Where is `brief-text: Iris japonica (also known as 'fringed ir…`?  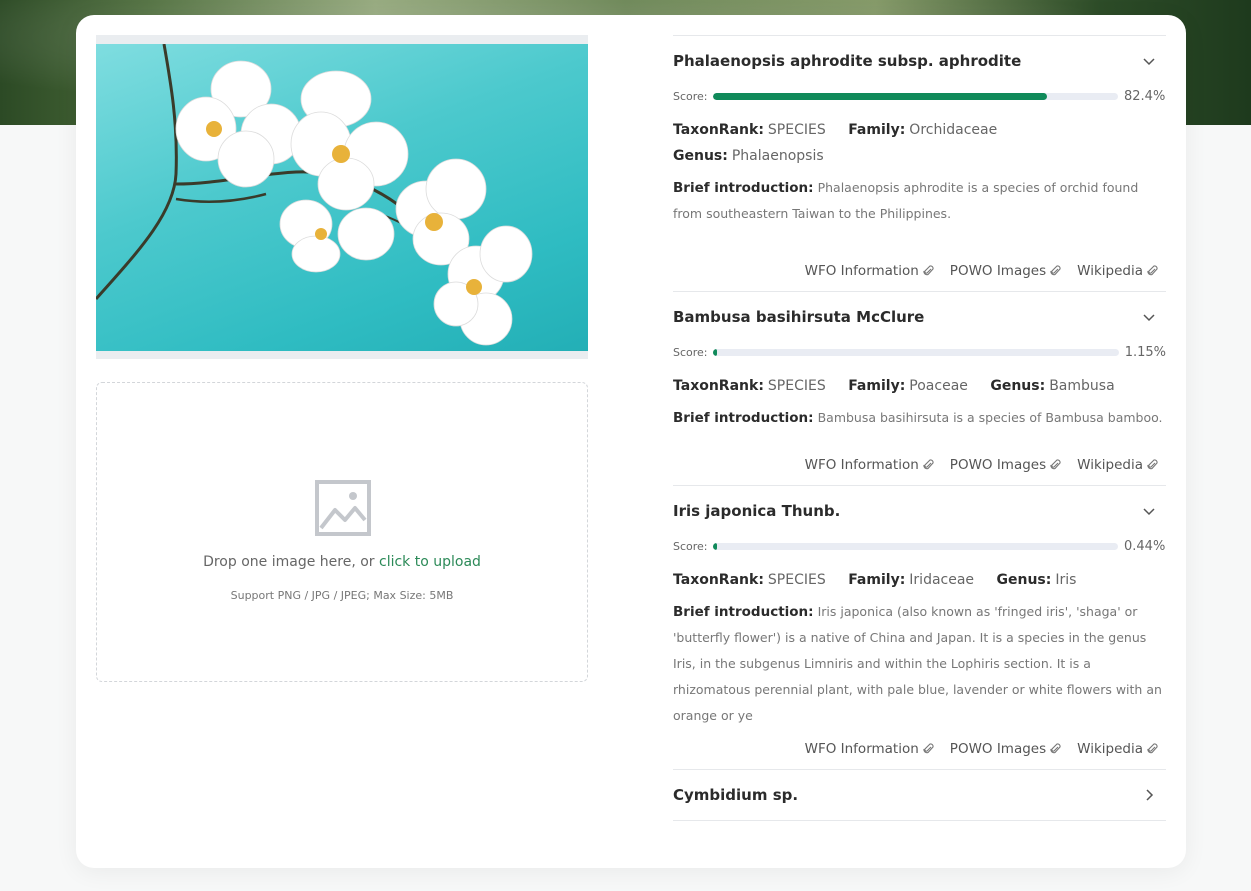 brief-text: Iris japonica (also known as 'fringed ir… is located at coordinates (917, 663).